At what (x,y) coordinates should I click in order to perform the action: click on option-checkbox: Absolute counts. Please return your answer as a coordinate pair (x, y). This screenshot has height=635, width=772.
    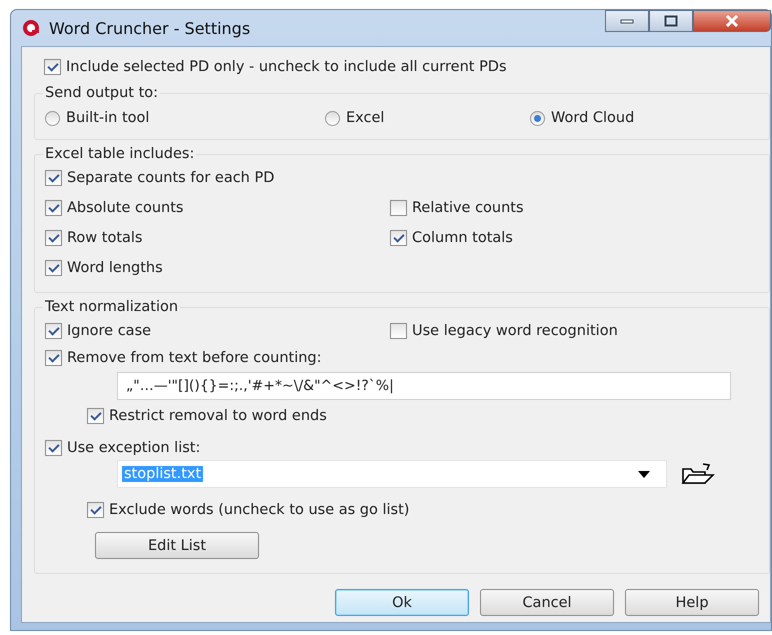
    Looking at the image, I should click on (217, 208).